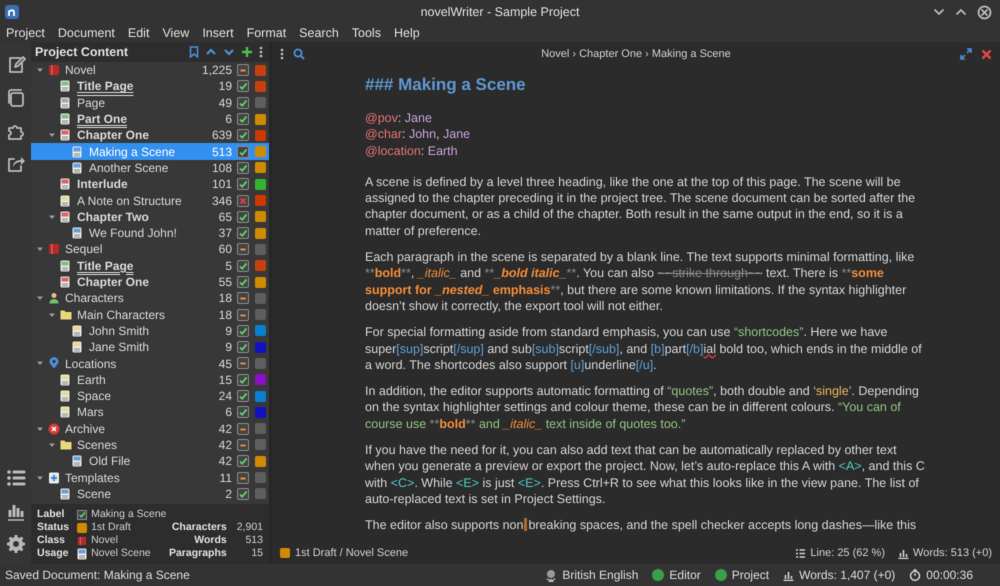 Image resolution: width=1000 pixels, height=586 pixels. What do you see at coordinates (150, 86) in the screenshot?
I see `tree-item: Title Page 19` at bounding box center [150, 86].